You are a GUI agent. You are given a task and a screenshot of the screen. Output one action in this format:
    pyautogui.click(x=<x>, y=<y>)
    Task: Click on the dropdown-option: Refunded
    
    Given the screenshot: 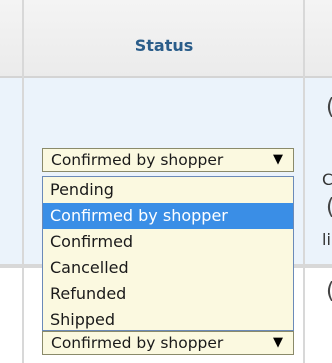 What is the action you would take?
    pyautogui.click(x=168, y=294)
    